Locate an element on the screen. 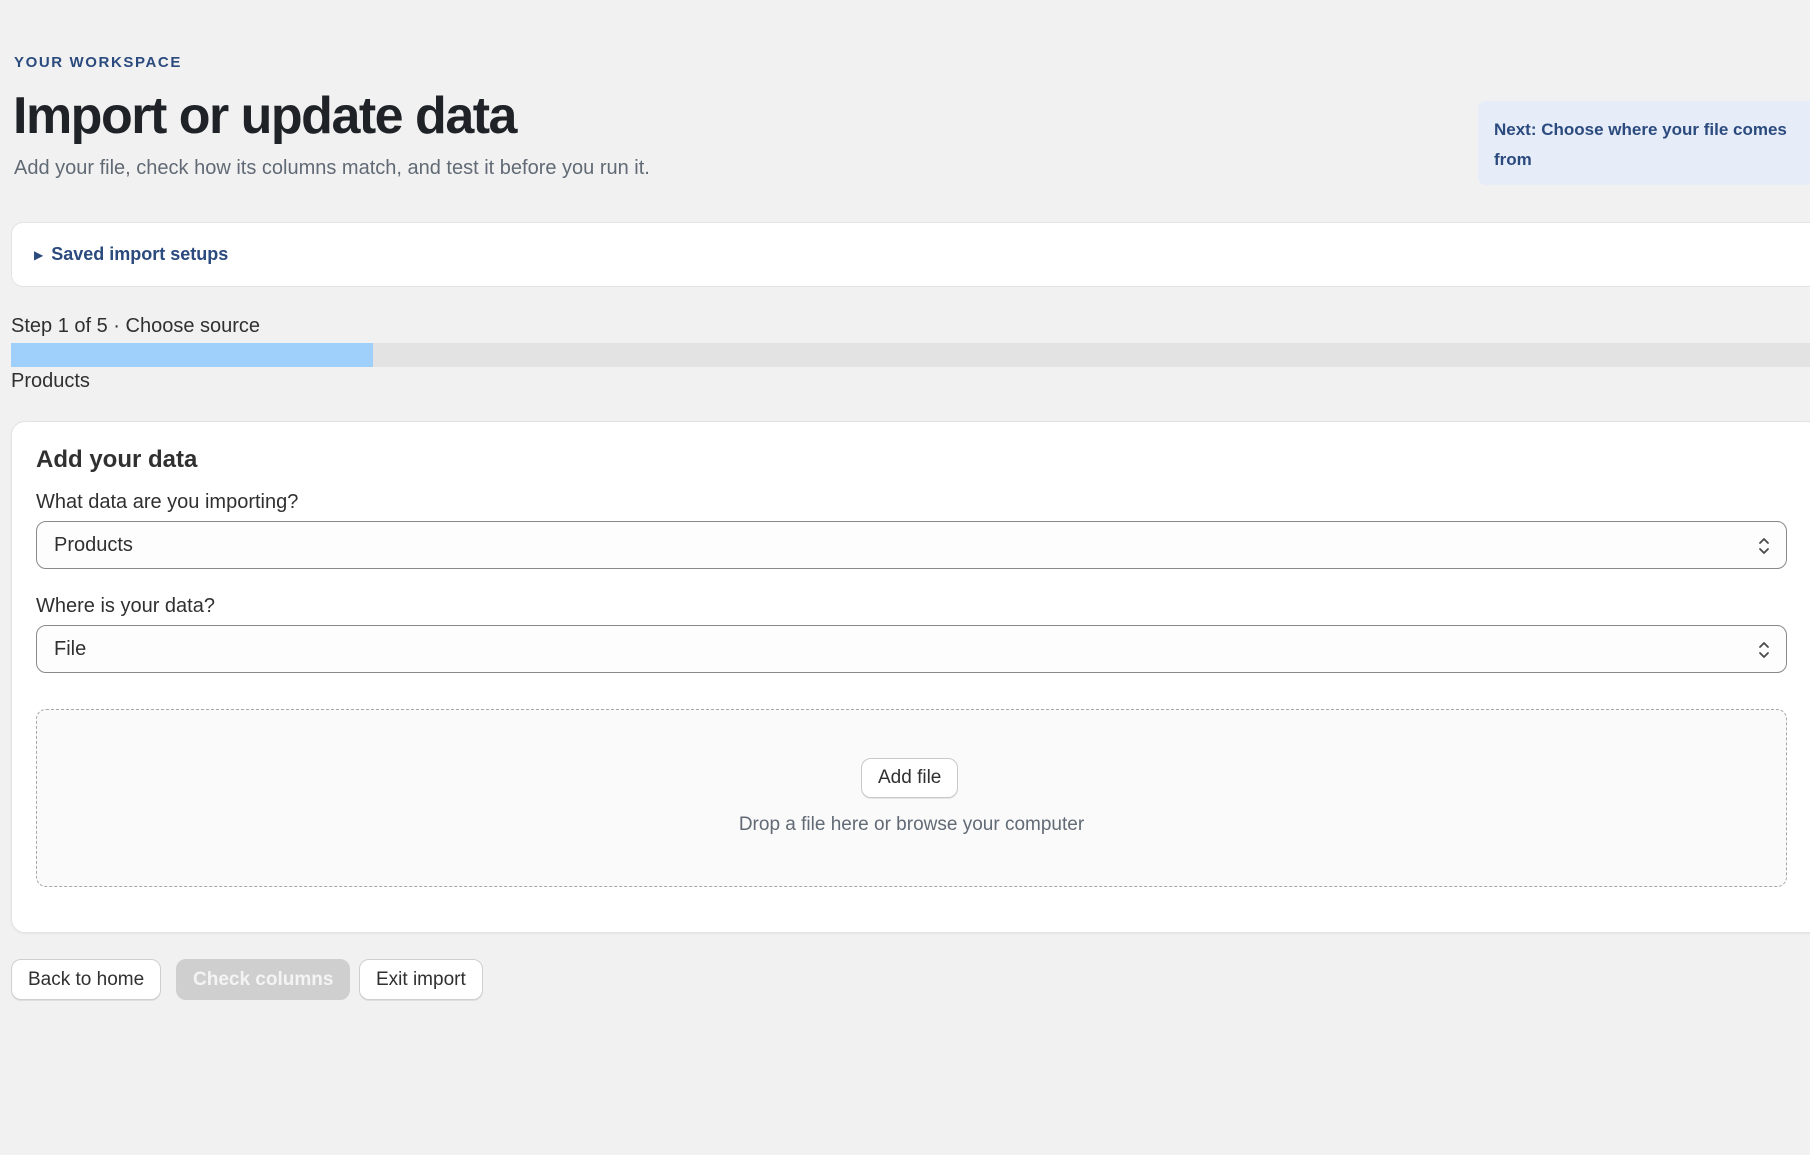 Image resolution: width=1810 pixels, height=1155 pixels. dropzone-hint: Drop a file here or browse your computer is located at coordinates (911, 824).